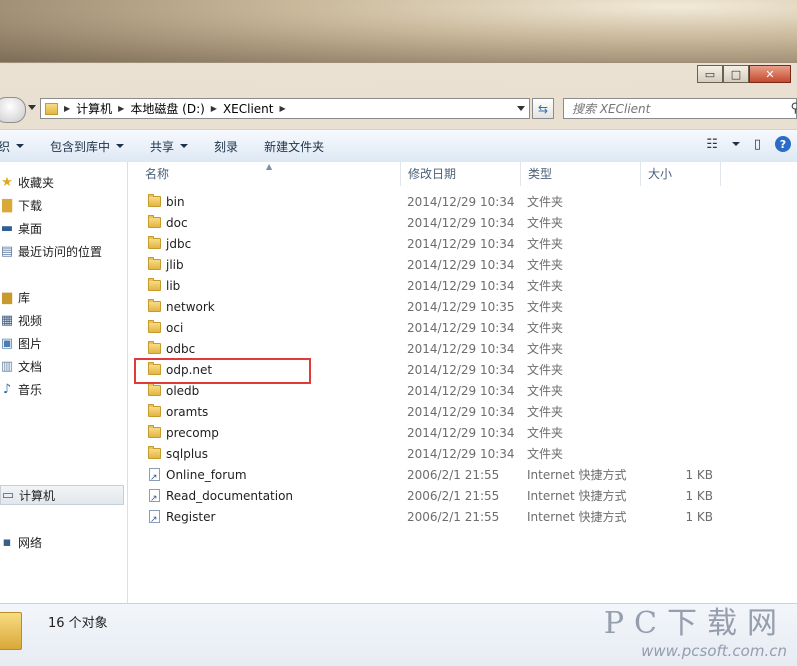 Image resolution: width=797 pixels, height=666 pixels. I want to click on recent-pages-dropdown, so click(32, 107).